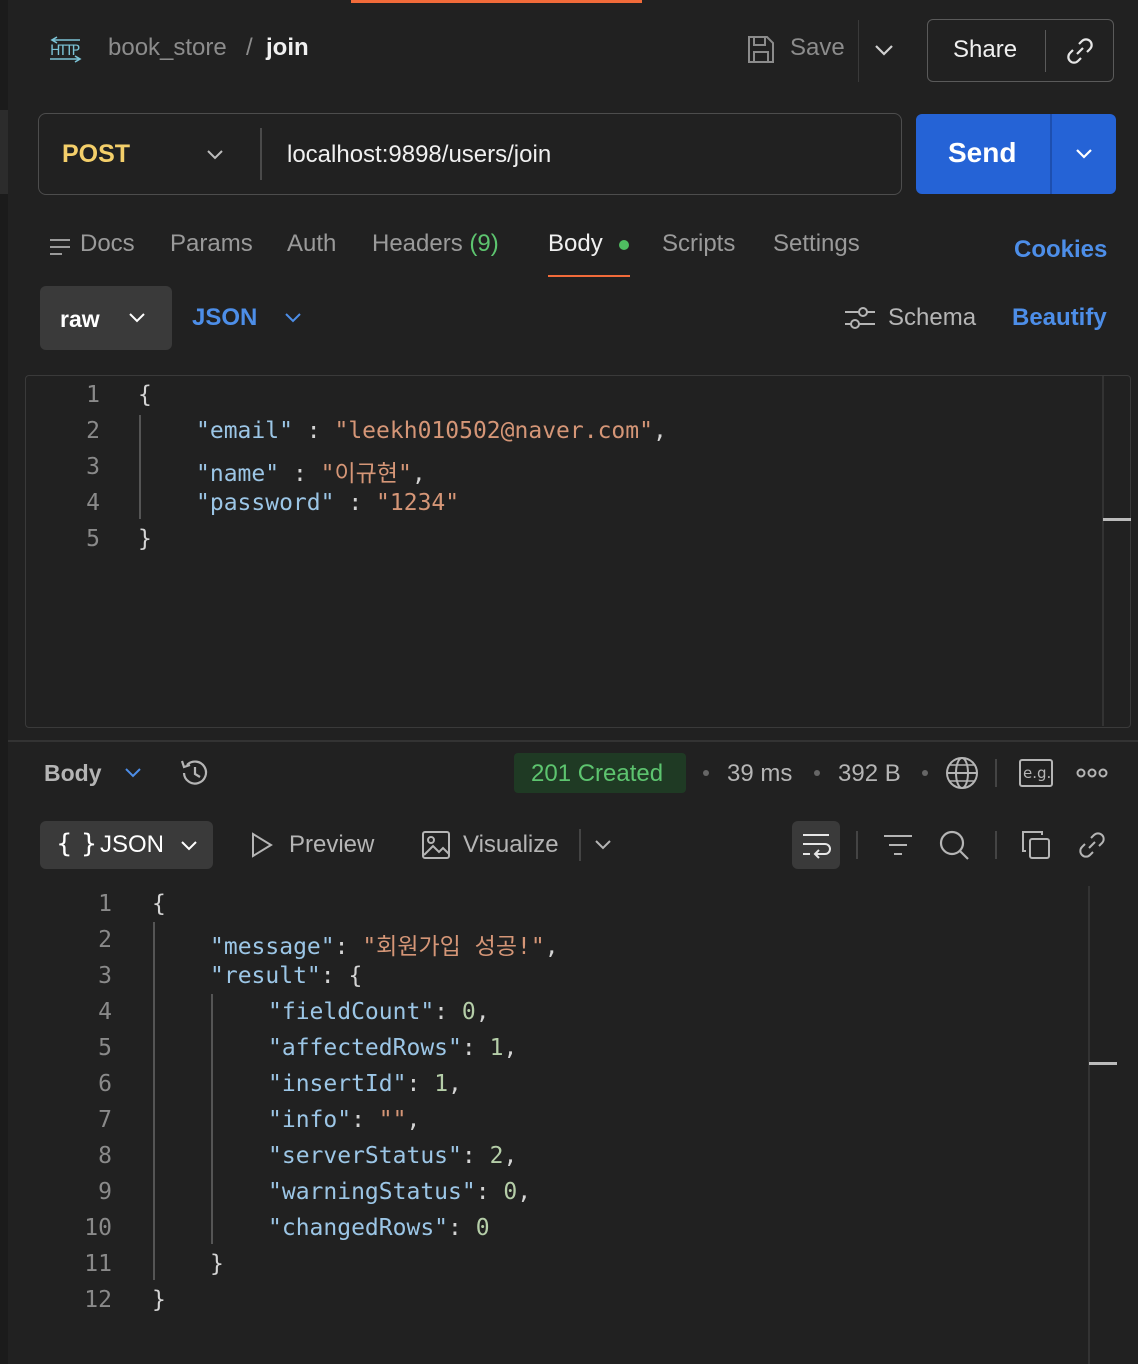 The image size is (1138, 1364). I want to click on braces-icon: { }, so click(77, 844).